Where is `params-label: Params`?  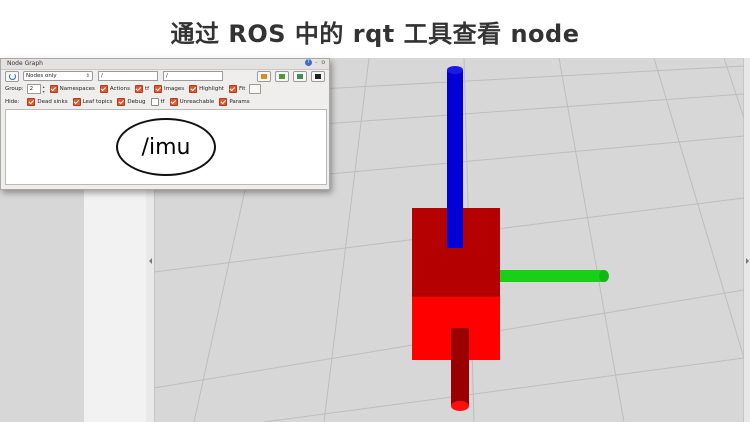 params-label: Params is located at coordinates (239, 102).